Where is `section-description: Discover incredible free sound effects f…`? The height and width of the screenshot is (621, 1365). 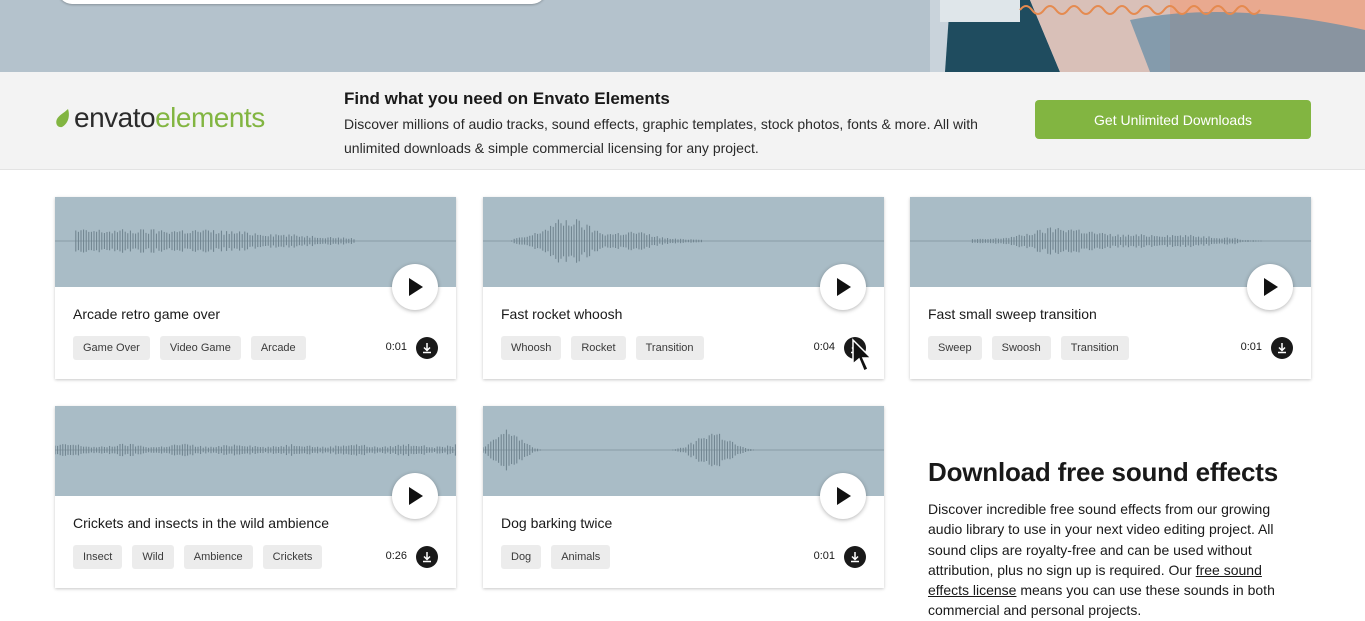 section-description: Discover incredible free sound effects f… is located at coordinates (1108, 560).